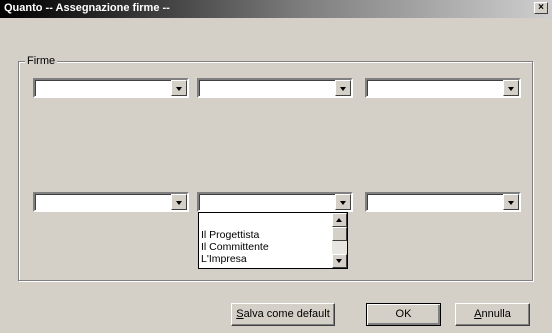 This screenshot has width=552, height=333. I want to click on title-bar: Quanto -- Assegnazione firme -- ×, so click(276, 9).